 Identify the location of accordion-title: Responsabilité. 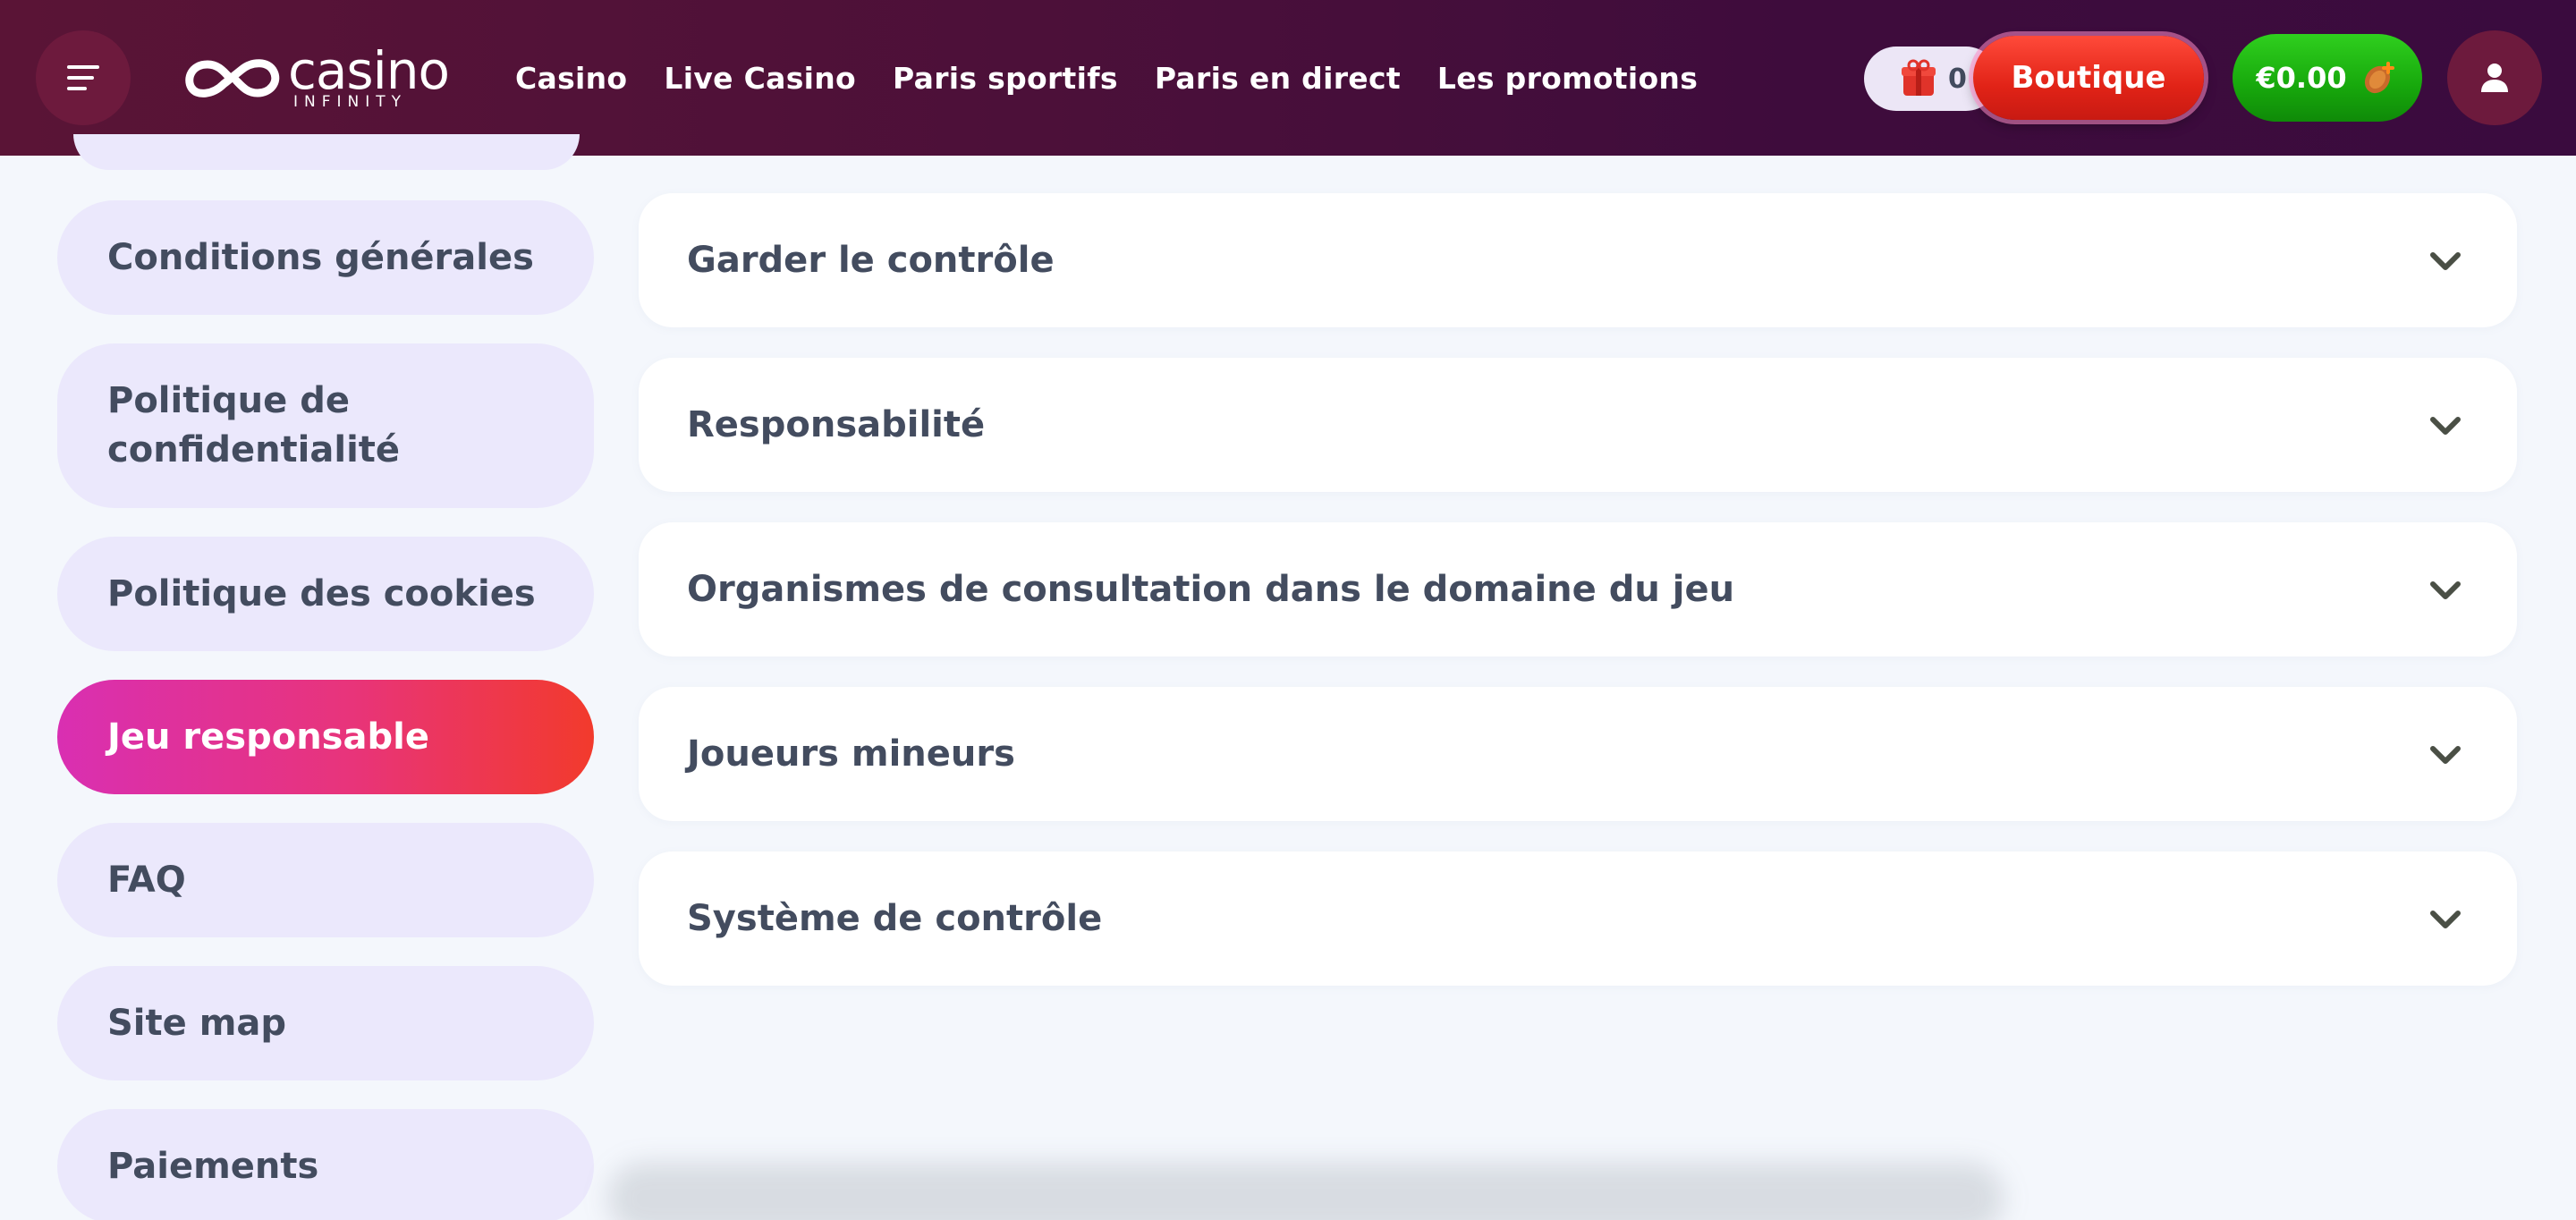
(836, 425).